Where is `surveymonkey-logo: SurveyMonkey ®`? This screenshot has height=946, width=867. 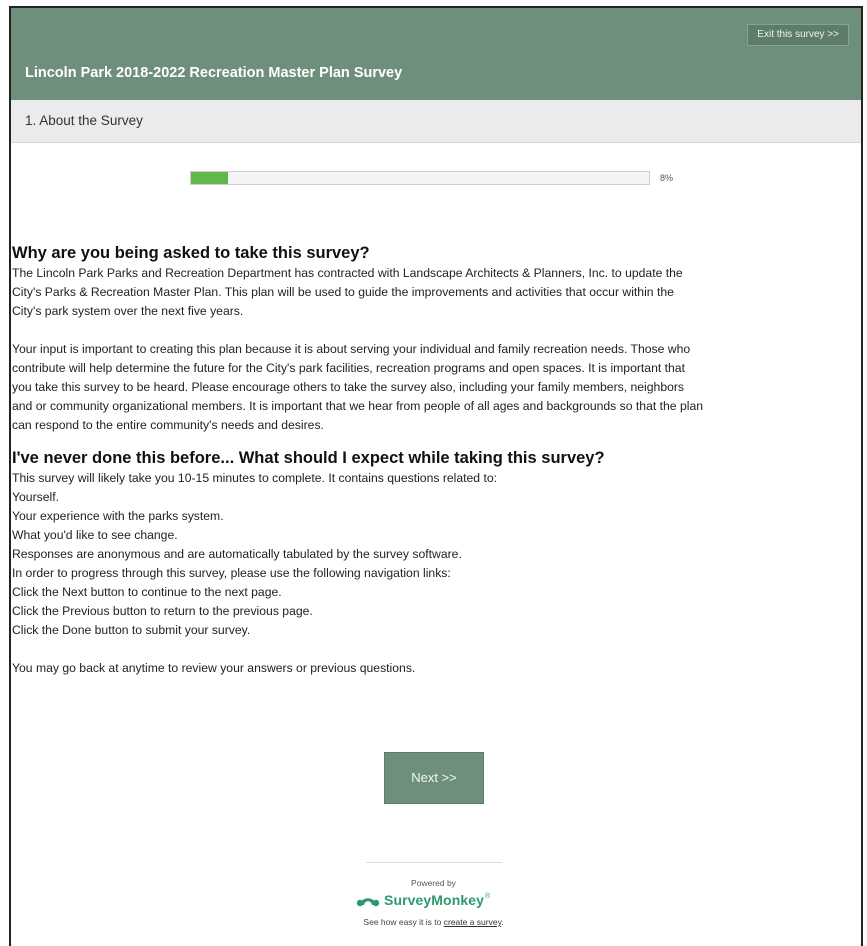 surveymonkey-logo: SurveyMonkey ® is located at coordinates (423, 900).